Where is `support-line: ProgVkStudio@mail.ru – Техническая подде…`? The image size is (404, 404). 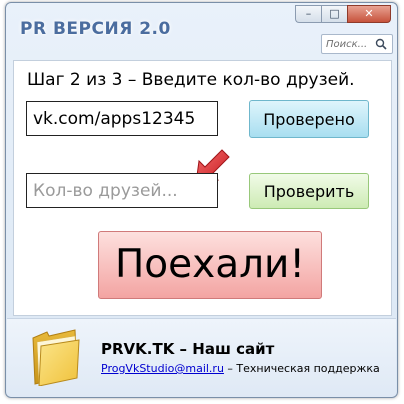 support-line: ProgVkStudio@mail.ru – Техническая подде… is located at coordinates (240, 368).